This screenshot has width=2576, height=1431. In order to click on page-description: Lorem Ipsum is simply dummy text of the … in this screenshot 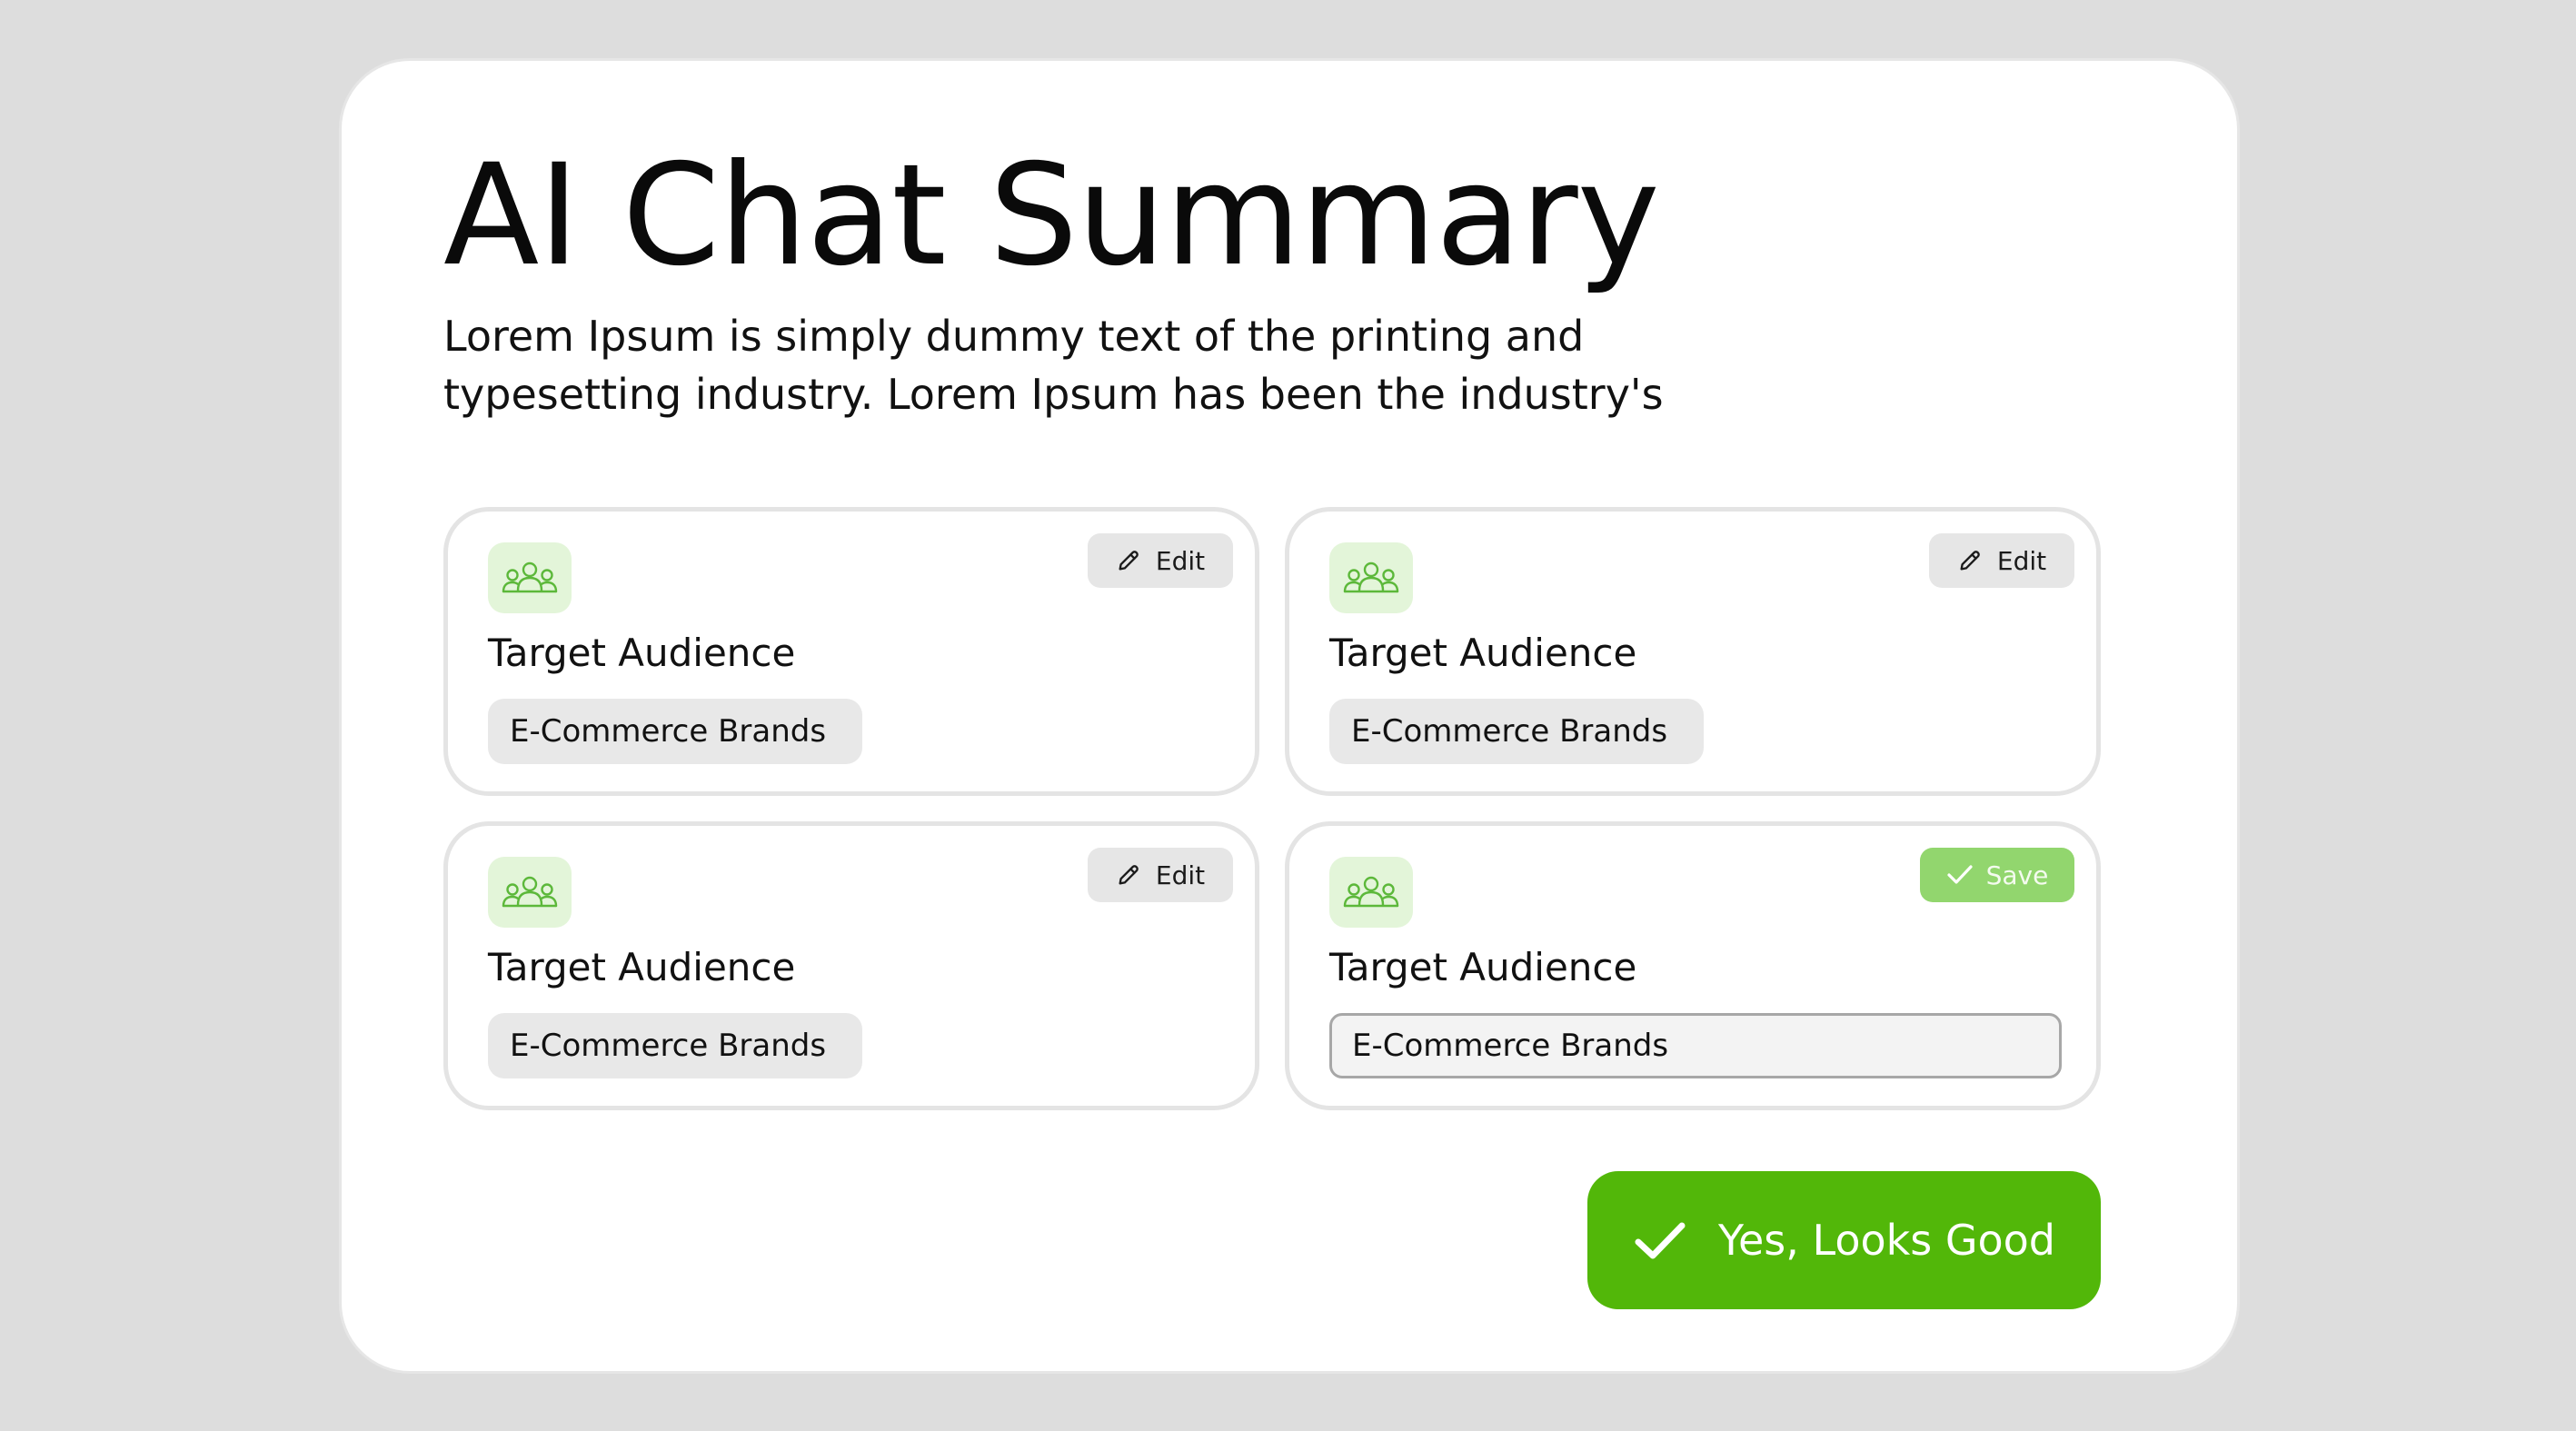, I will do `click(1054, 365)`.